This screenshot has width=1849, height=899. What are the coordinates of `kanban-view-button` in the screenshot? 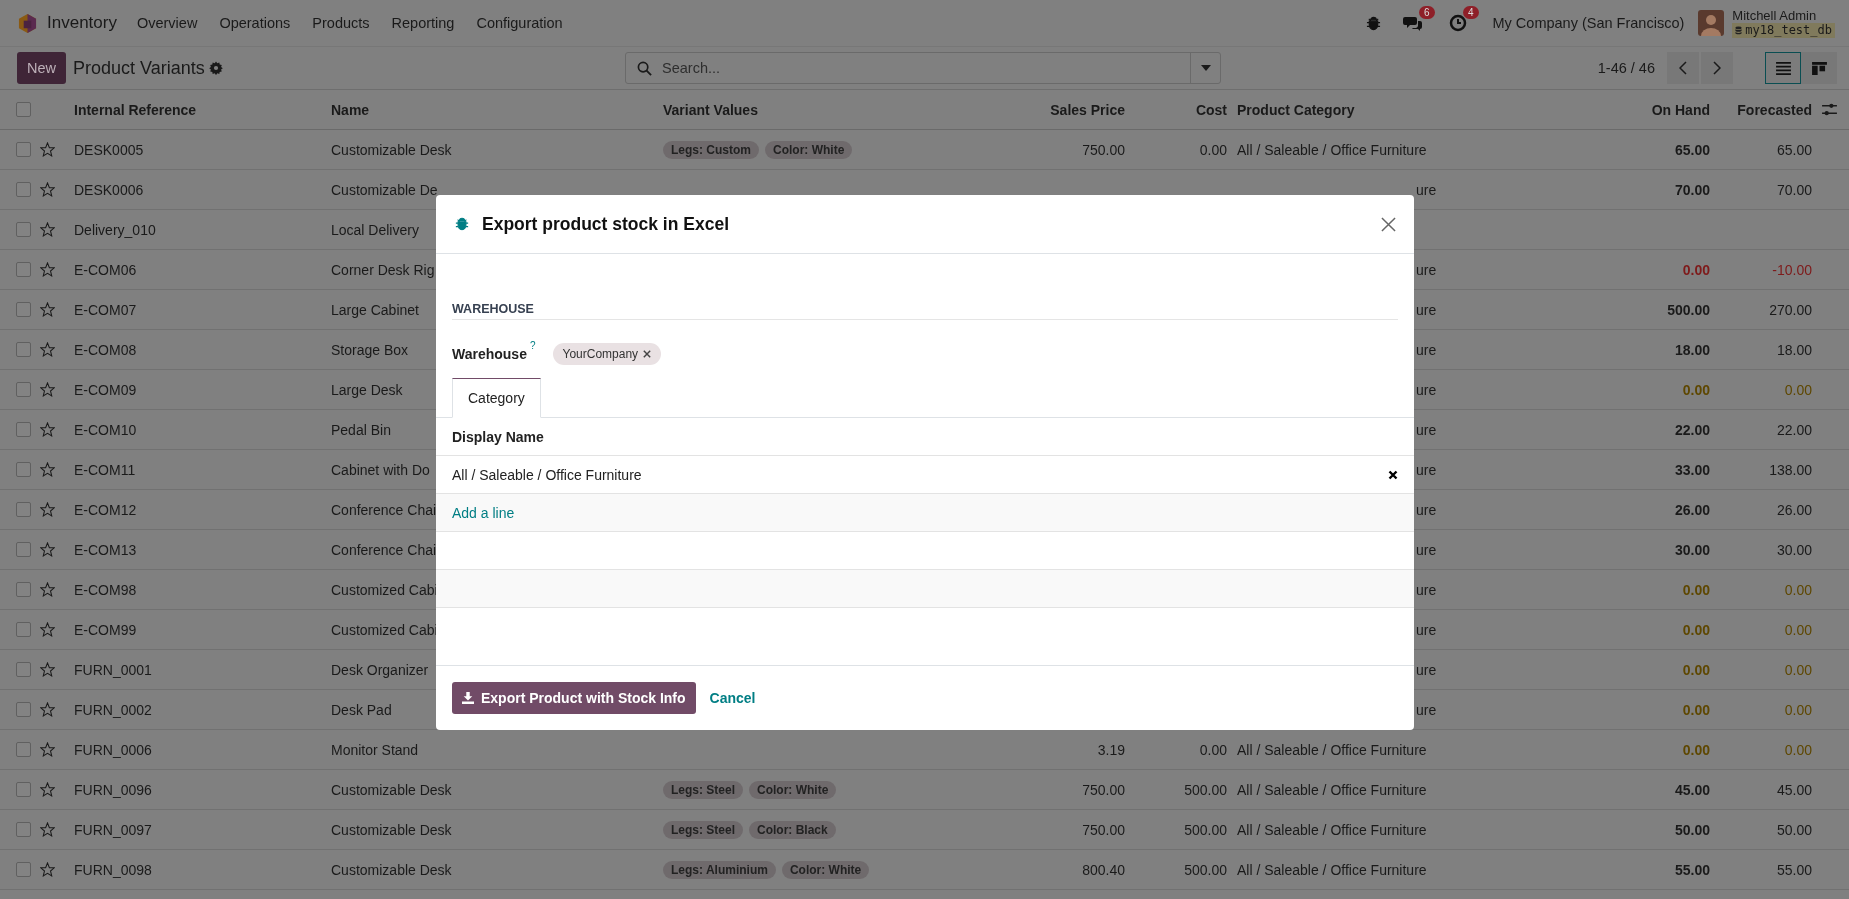 It's located at (1819, 68).